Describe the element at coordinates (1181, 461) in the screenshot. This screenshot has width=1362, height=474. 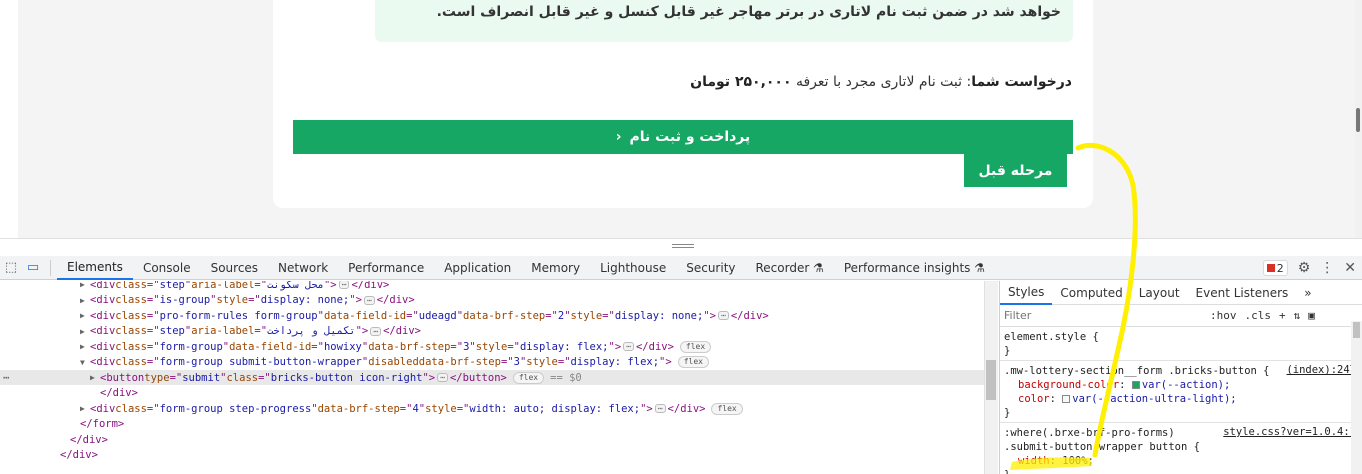
I see `css-declaration: width: 100%;` at that location.